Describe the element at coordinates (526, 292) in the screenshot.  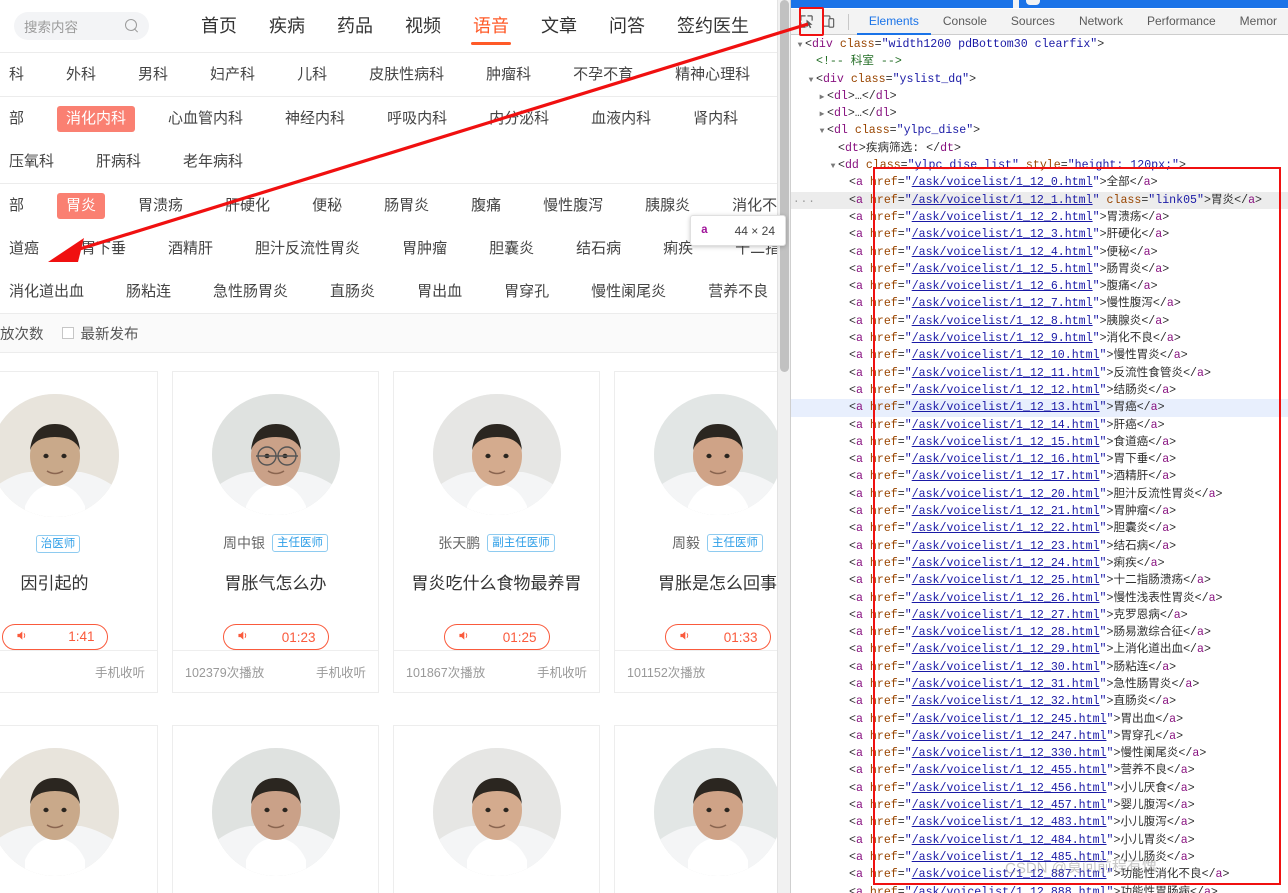
I see `disease-tag-5: 胃穿孔` at that location.